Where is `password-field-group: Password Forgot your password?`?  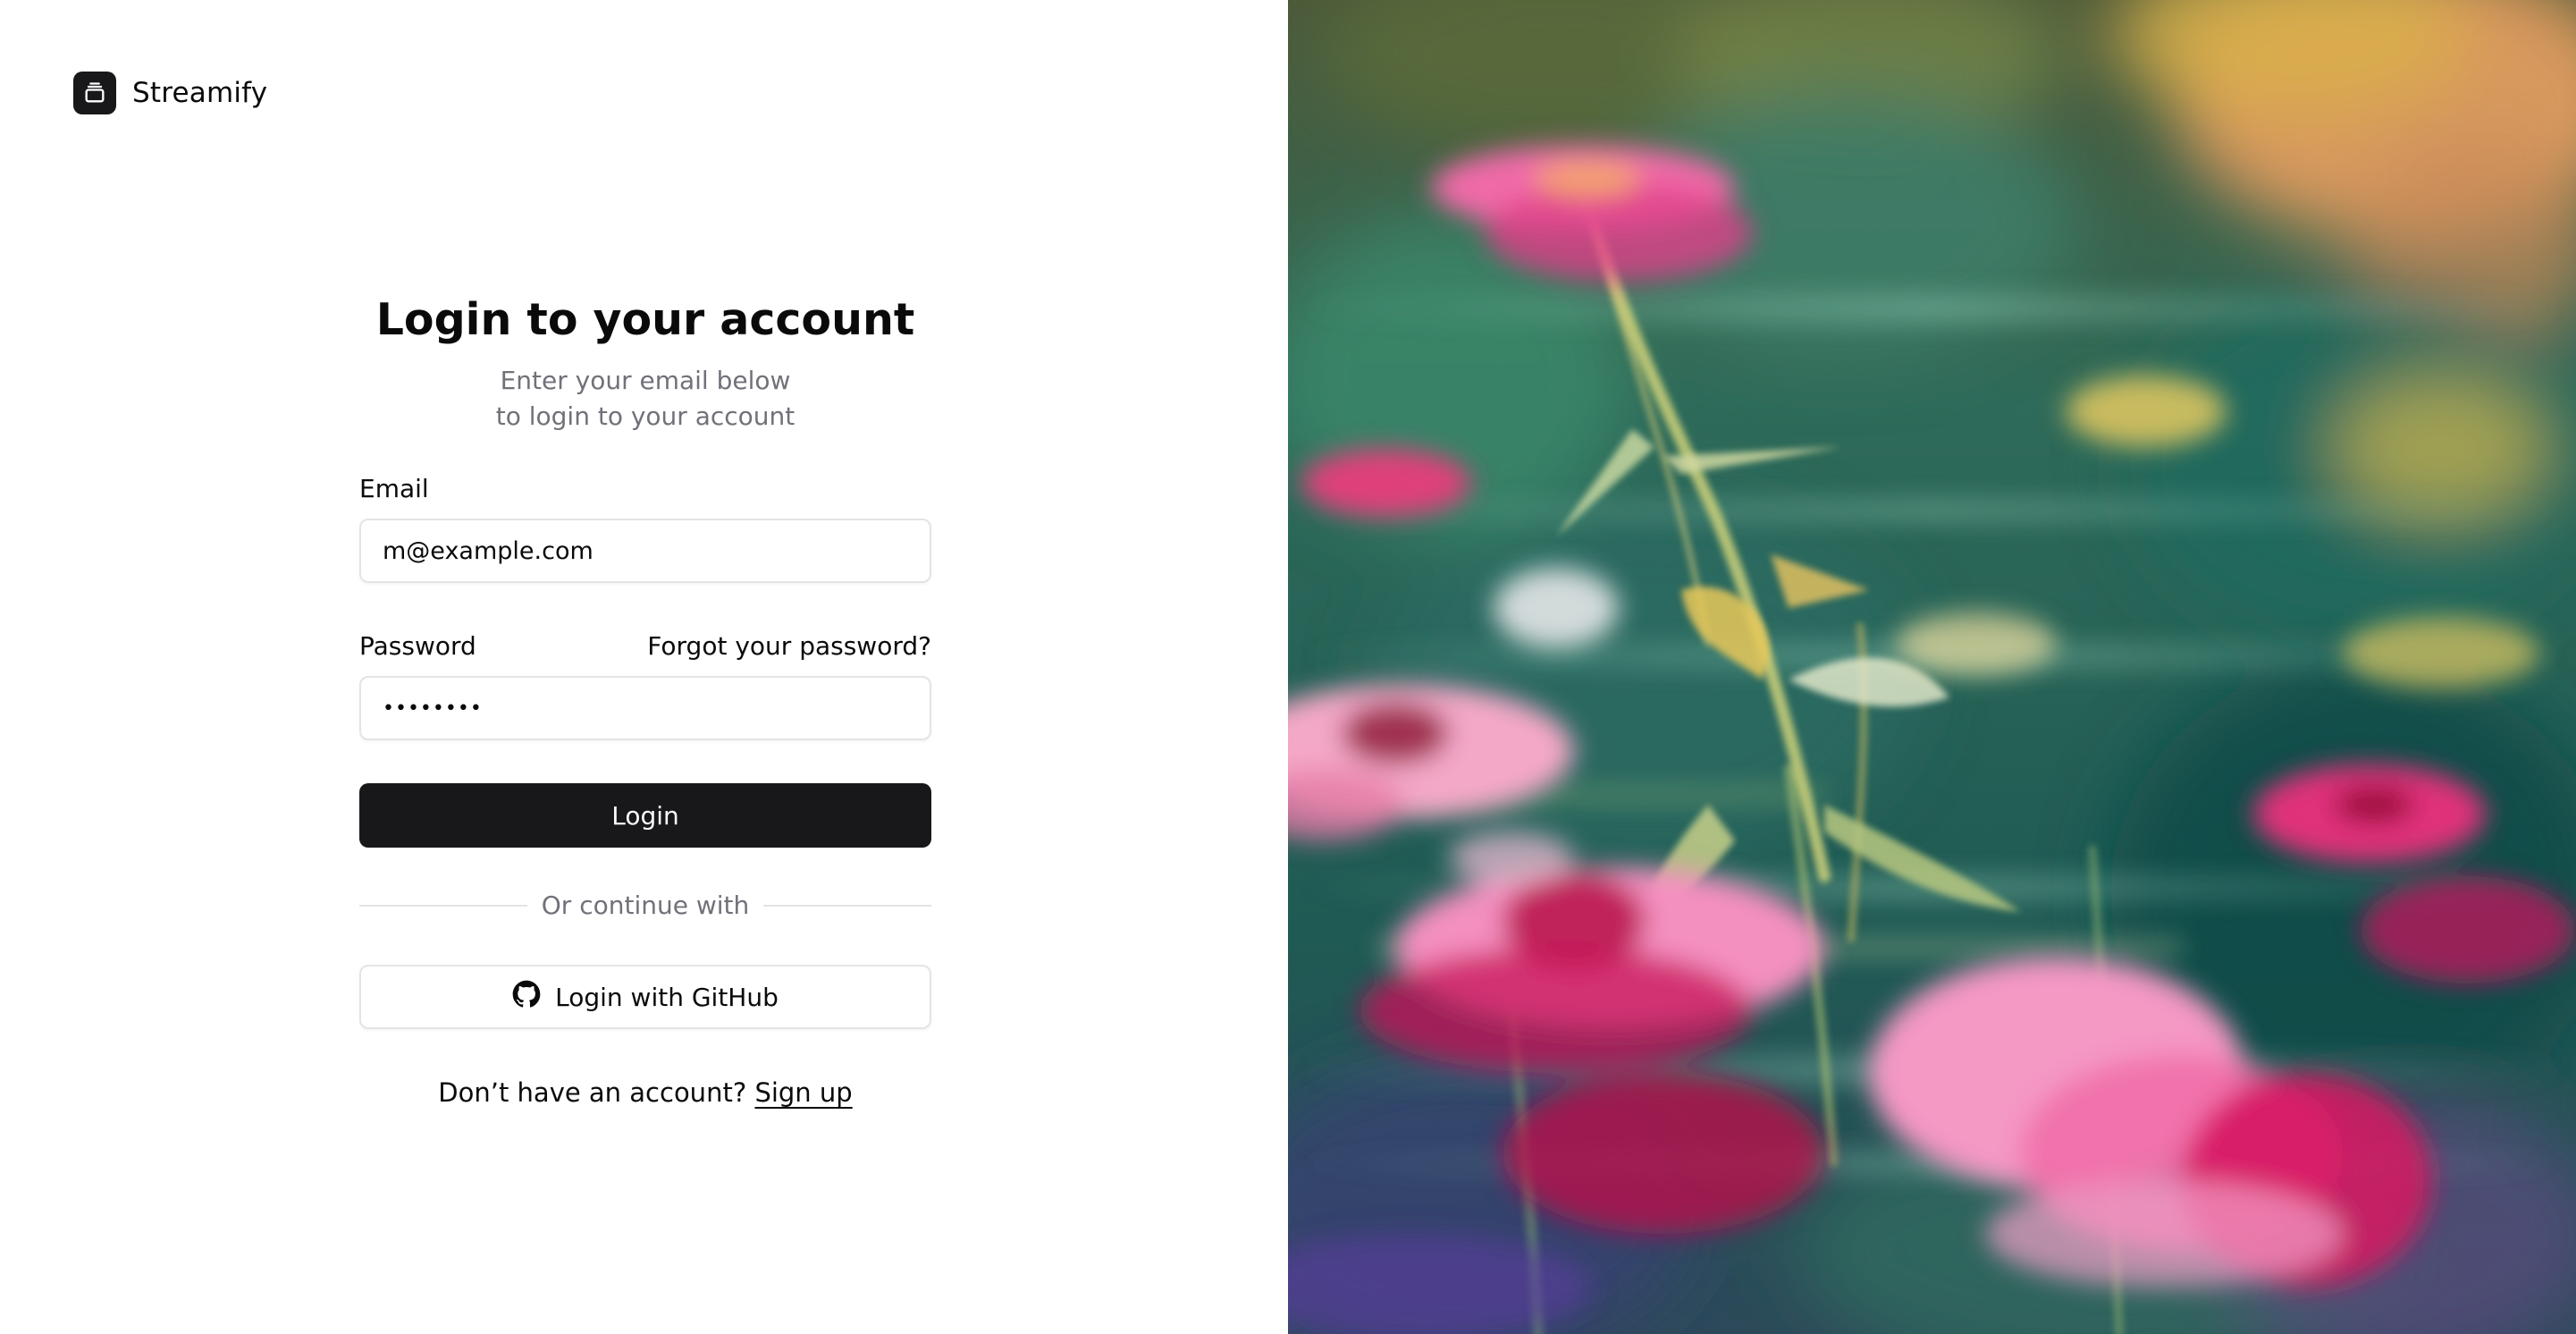 password-field-group: Password Forgot your password? is located at coordinates (645, 684).